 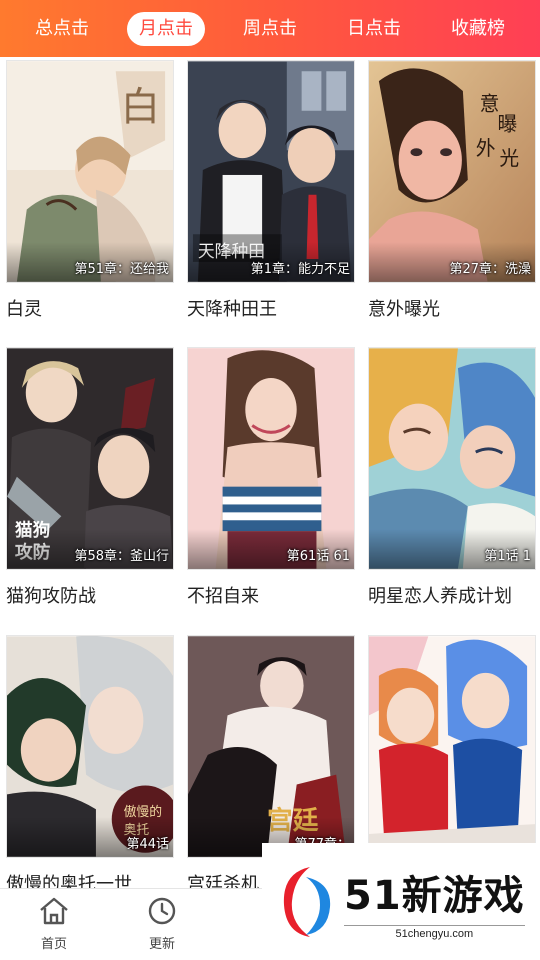 I want to click on chapter-badge: 第58章：釜山行, so click(x=121, y=556).